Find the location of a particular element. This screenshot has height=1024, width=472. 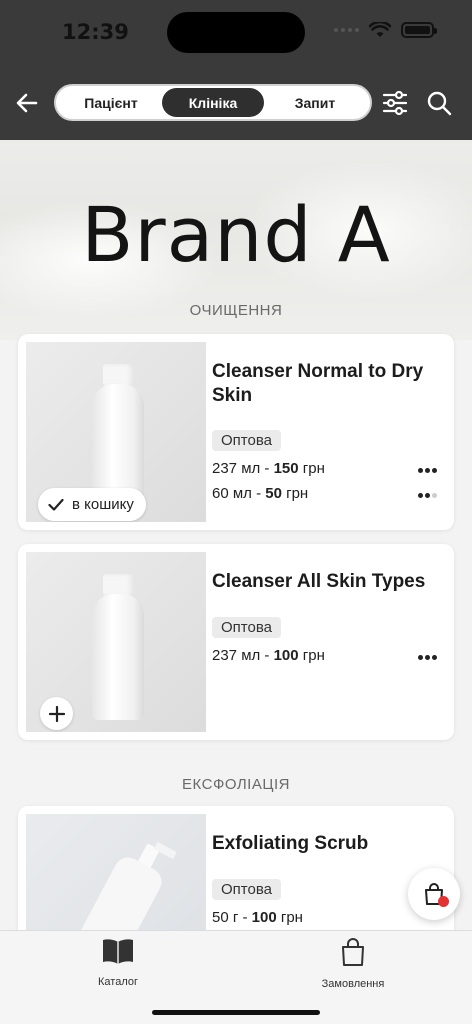

price-row: 237 мл - 150 грн is located at coordinates (268, 468).